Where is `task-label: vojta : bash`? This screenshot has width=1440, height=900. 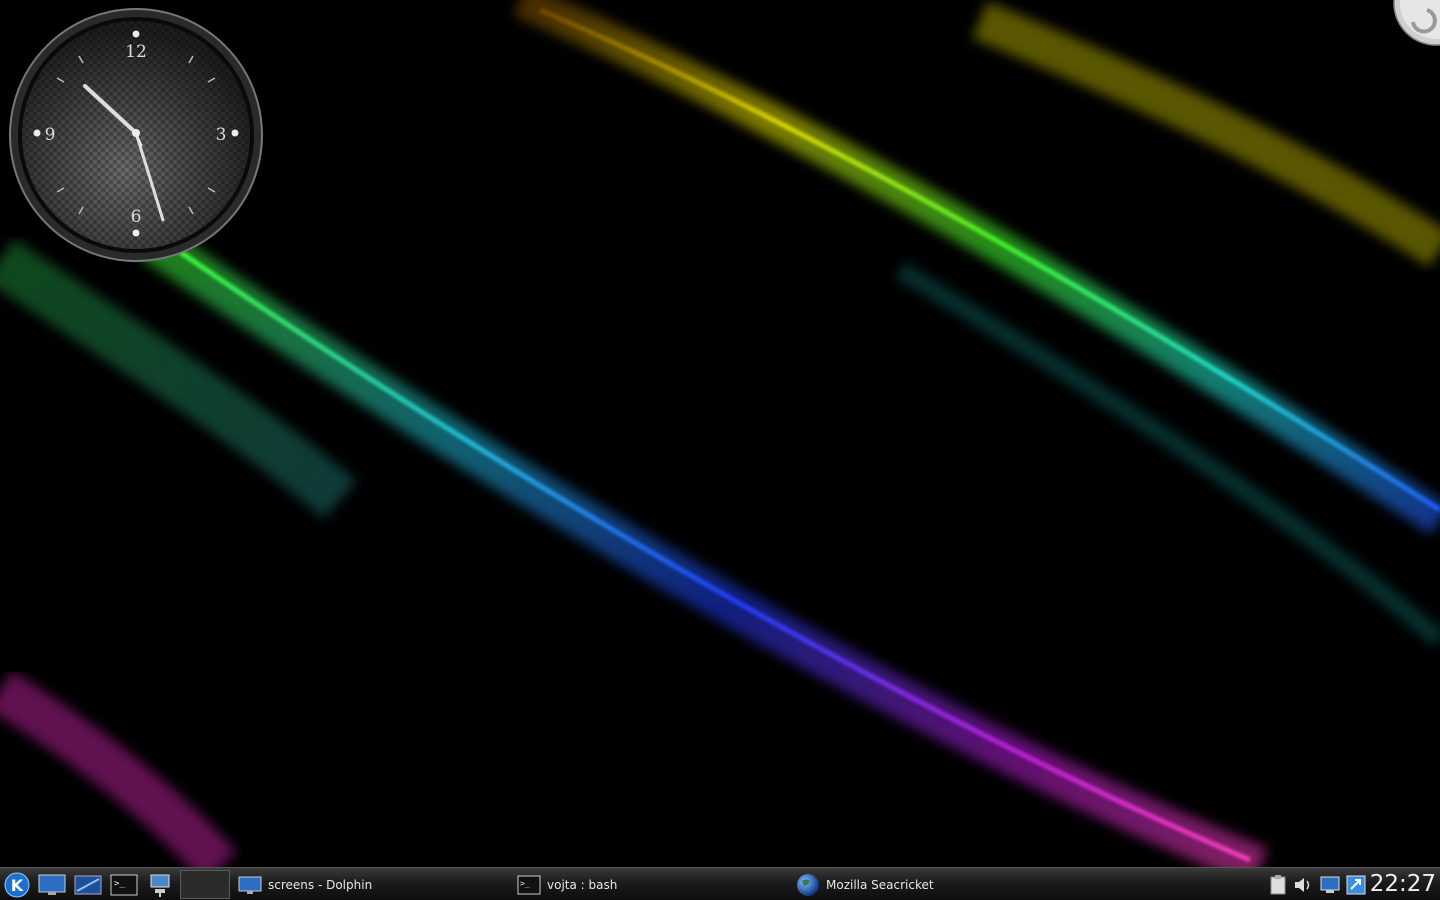 task-label: vojta : bash is located at coordinates (582, 884).